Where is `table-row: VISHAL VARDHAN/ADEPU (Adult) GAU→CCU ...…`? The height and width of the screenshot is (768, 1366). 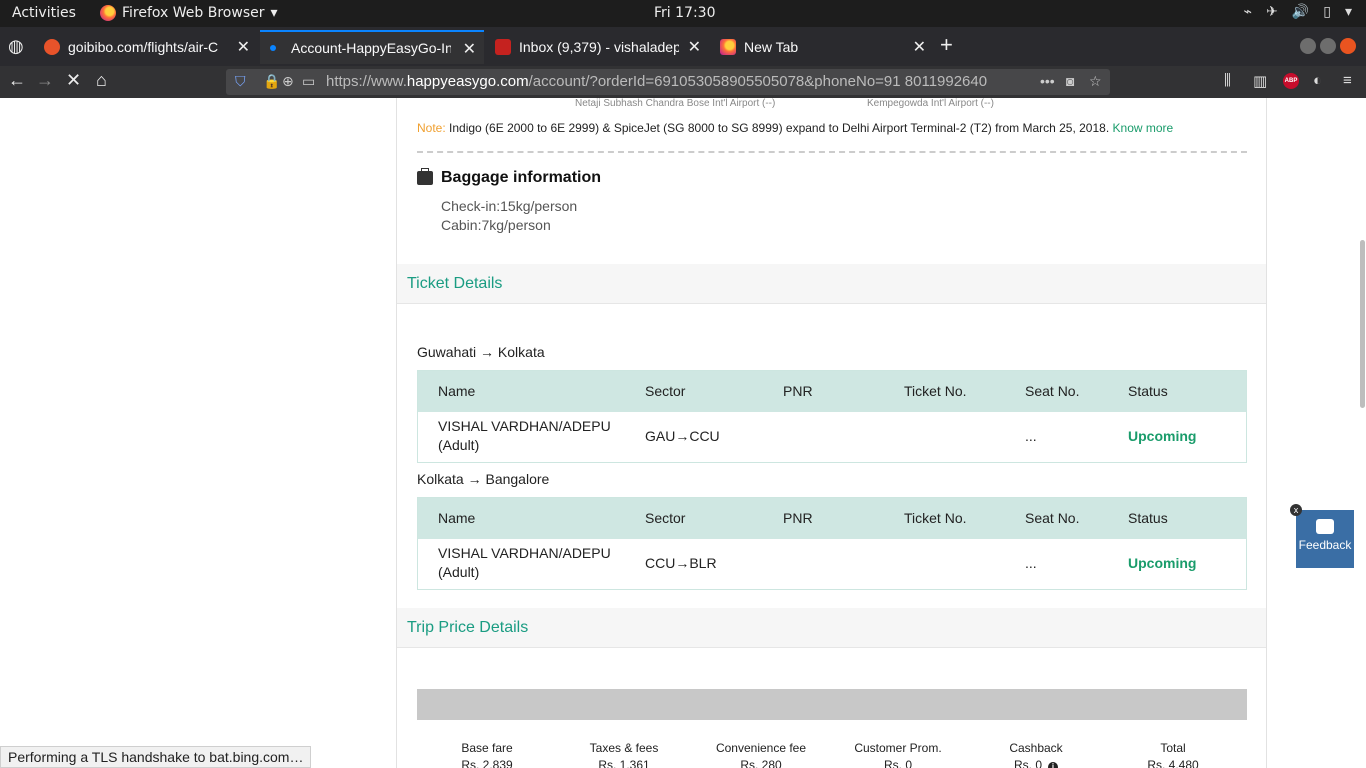 table-row: VISHAL VARDHAN/ADEPU (Adult) GAU→CCU ...… is located at coordinates (832, 437).